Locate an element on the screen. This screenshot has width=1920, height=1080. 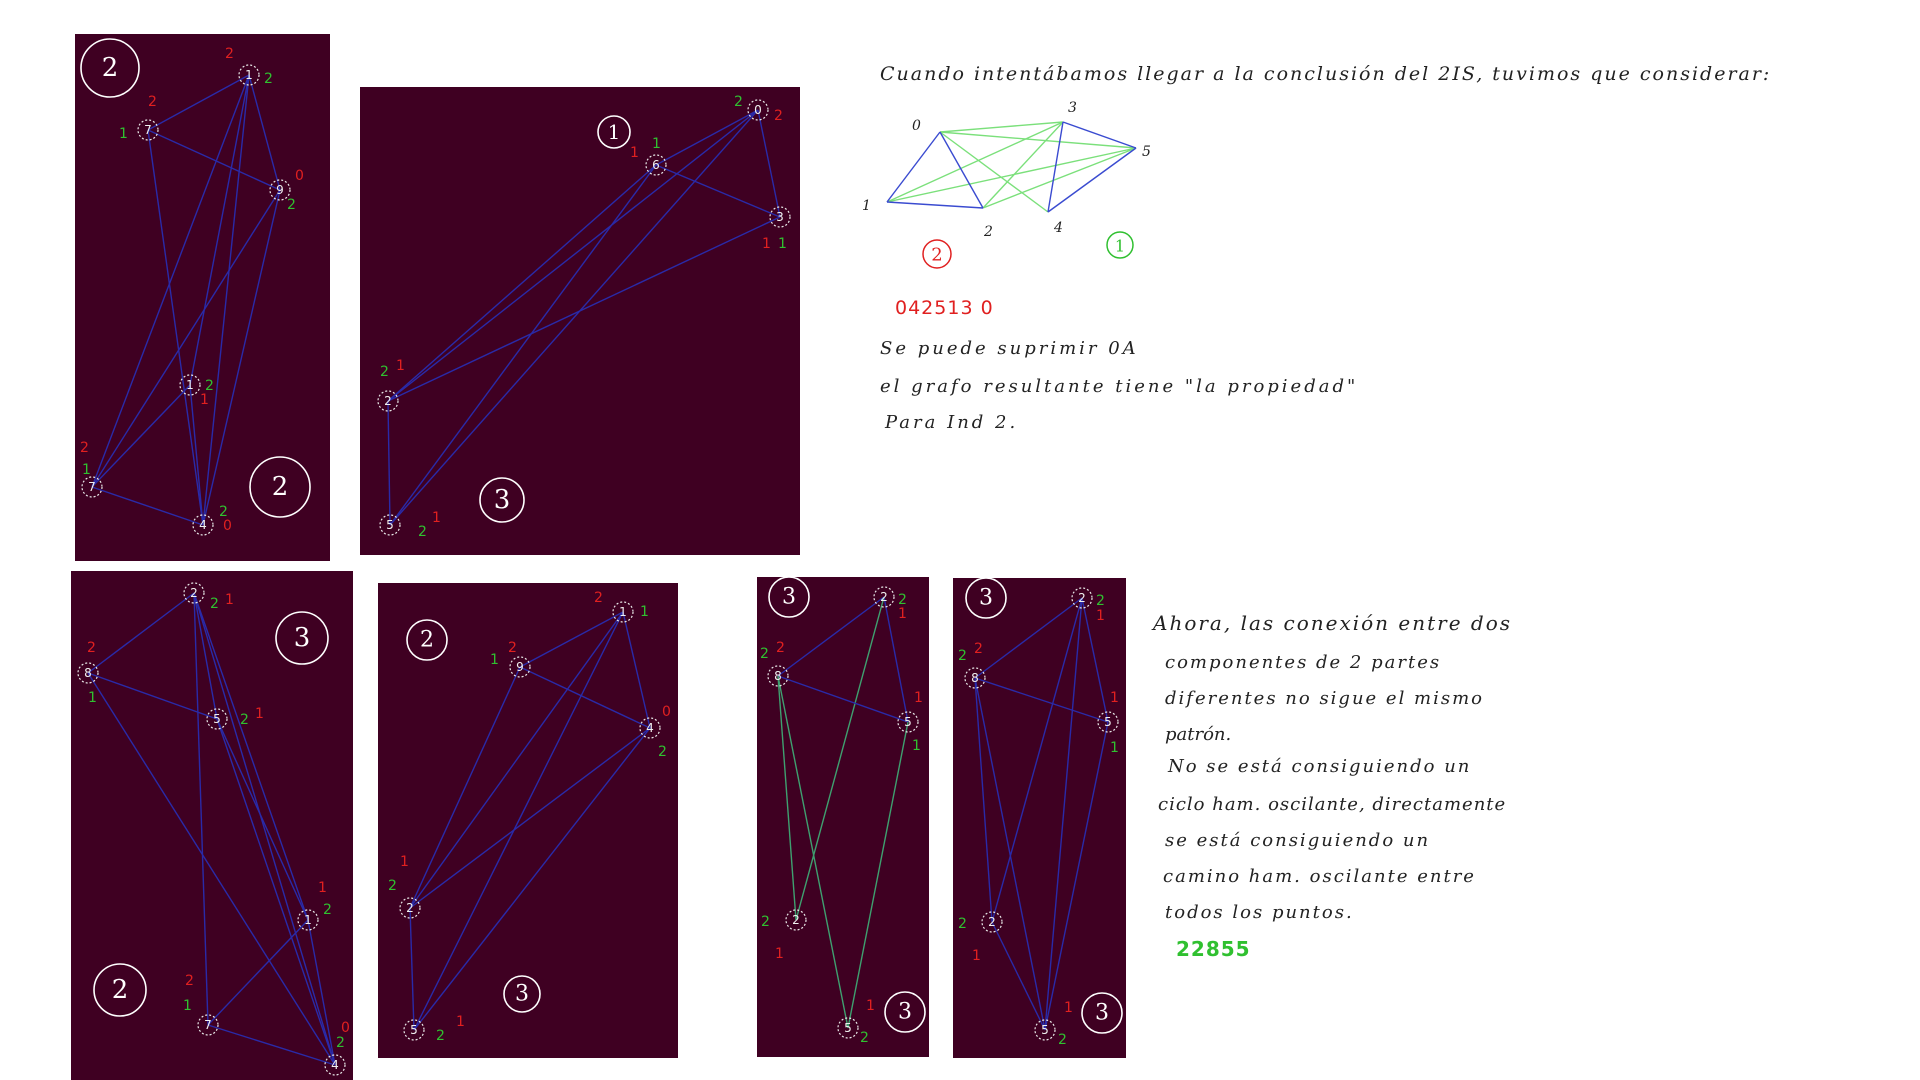
graph-panel-3: 2 8 5 1 7 4 3 2 2 1 2 1 2 1 1 2 2 1 0 2 is located at coordinates (212, 825).